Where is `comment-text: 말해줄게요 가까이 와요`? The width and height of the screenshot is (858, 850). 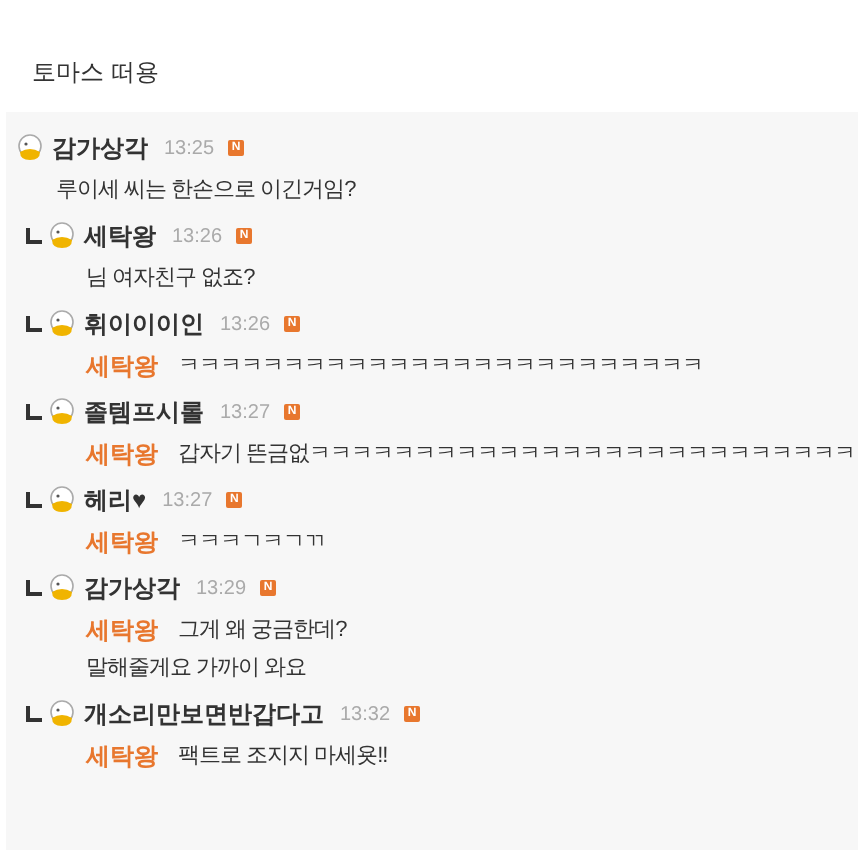 comment-text: 말해줄게요 가까이 와요 is located at coordinates (196, 668).